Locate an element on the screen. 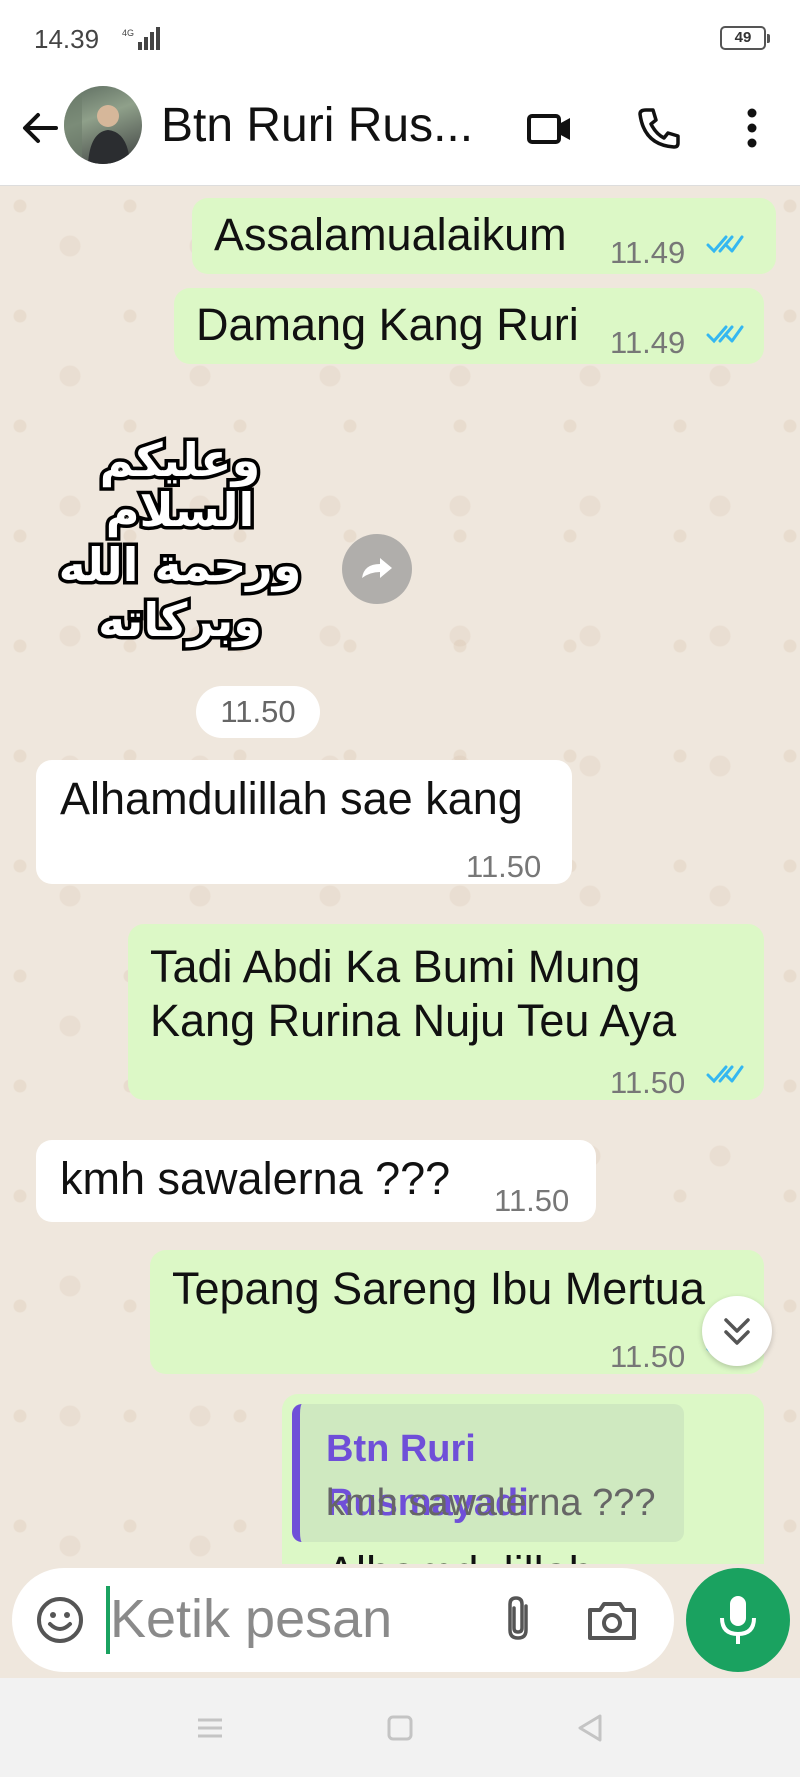 This screenshot has width=800, height=1777. system-navigation-bar is located at coordinates (400, 1727).